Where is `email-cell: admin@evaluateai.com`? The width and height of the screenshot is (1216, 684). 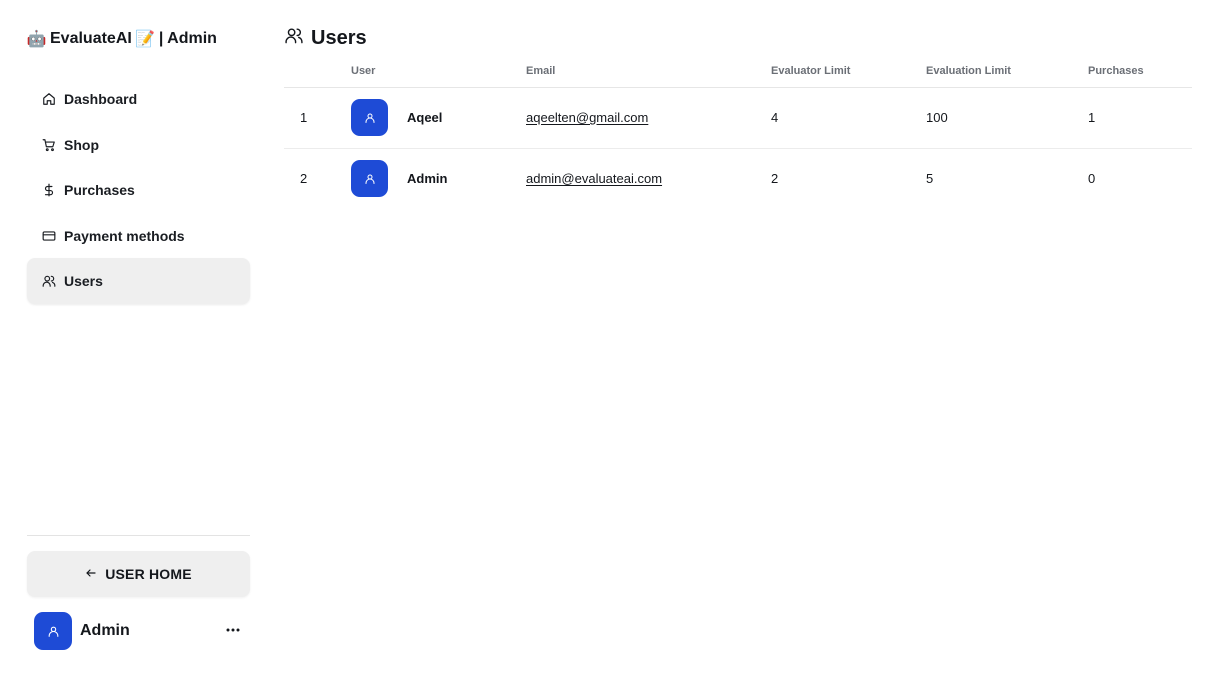 email-cell: admin@evaluateai.com is located at coordinates (648, 178).